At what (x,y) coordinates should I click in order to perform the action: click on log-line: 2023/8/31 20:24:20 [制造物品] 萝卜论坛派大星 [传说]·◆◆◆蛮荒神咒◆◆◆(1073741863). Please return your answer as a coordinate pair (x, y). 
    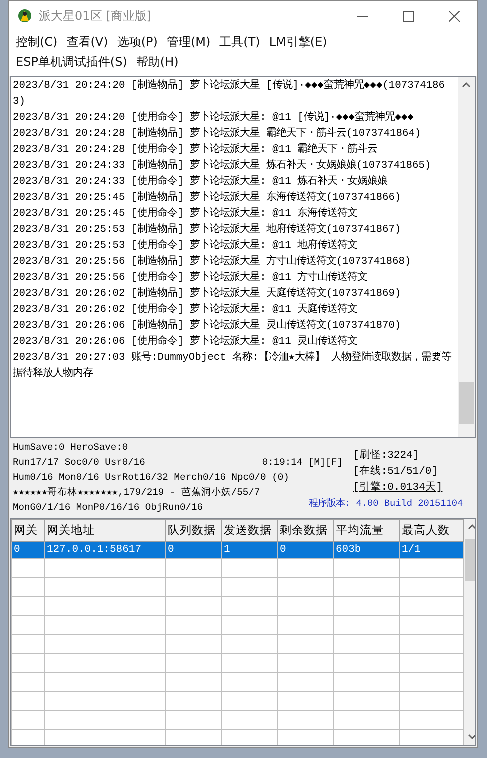
    Looking at the image, I should click on (229, 94).